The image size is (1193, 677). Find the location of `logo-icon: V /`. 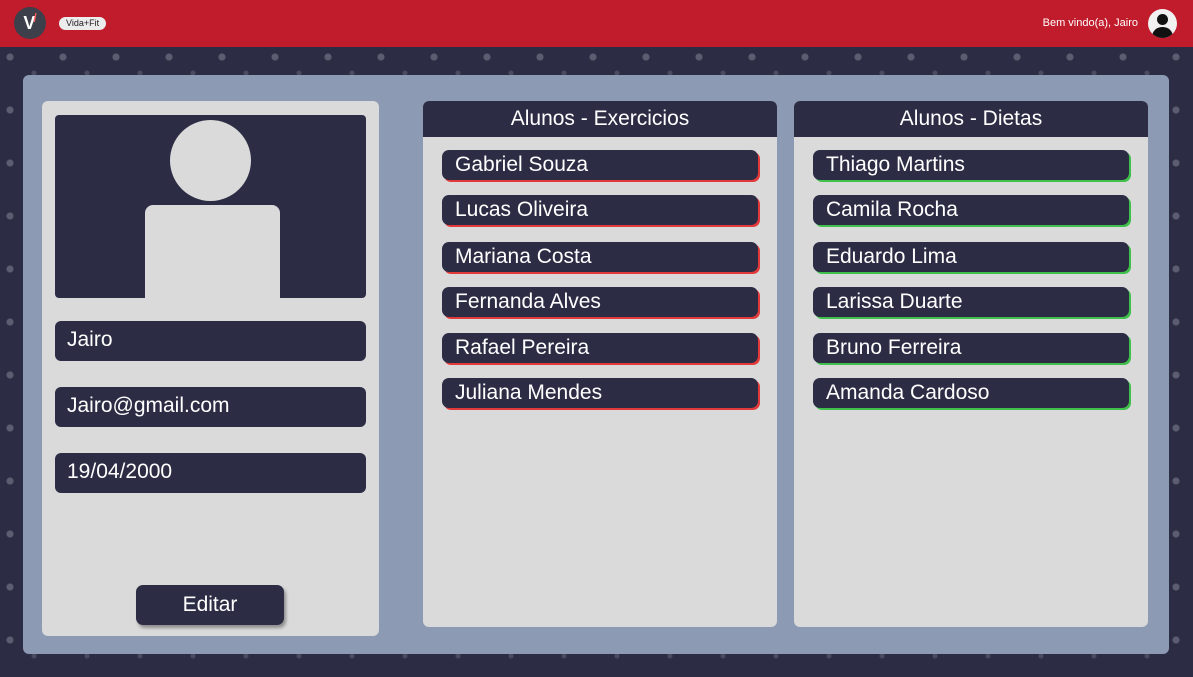

logo-icon: V / is located at coordinates (30, 23).